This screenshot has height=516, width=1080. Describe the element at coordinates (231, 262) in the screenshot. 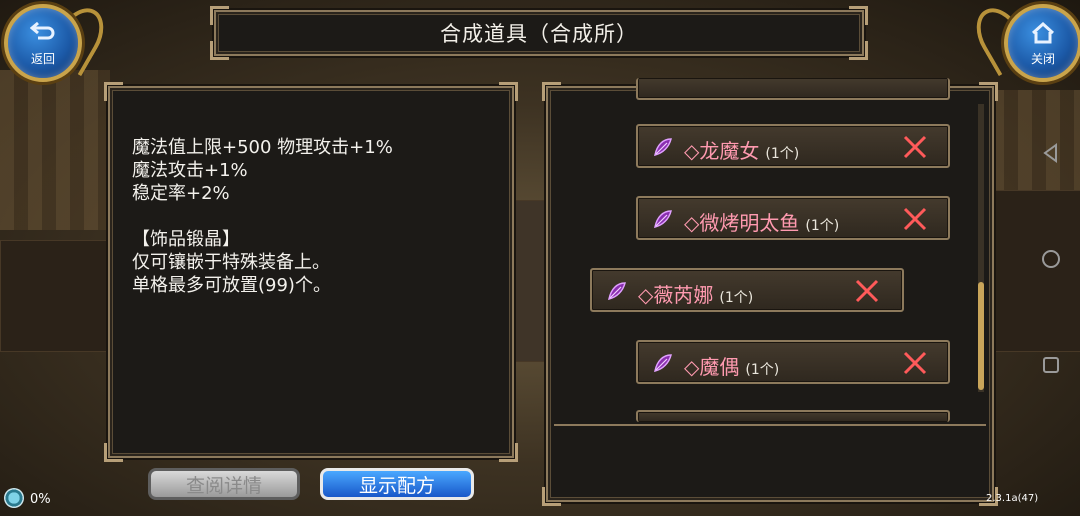

I see `info-line: 仅可镶嵌于特殊装备上。` at that location.